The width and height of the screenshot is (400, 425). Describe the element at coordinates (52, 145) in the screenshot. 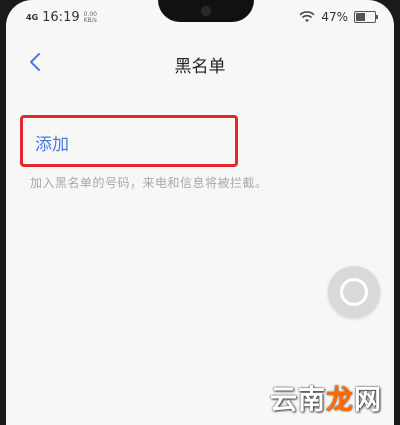

I see `add-label: 添加` at that location.